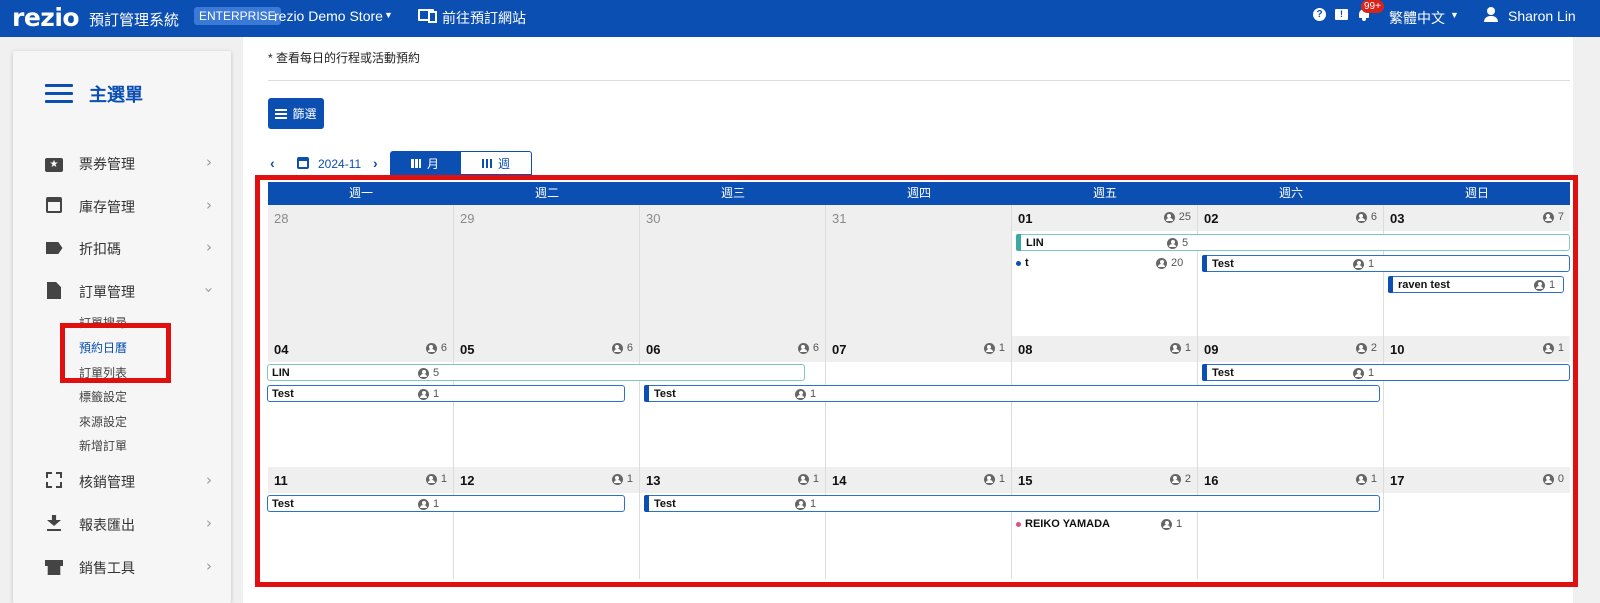 This screenshot has width=1600, height=603. I want to click on columns-icon, so click(486, 163).